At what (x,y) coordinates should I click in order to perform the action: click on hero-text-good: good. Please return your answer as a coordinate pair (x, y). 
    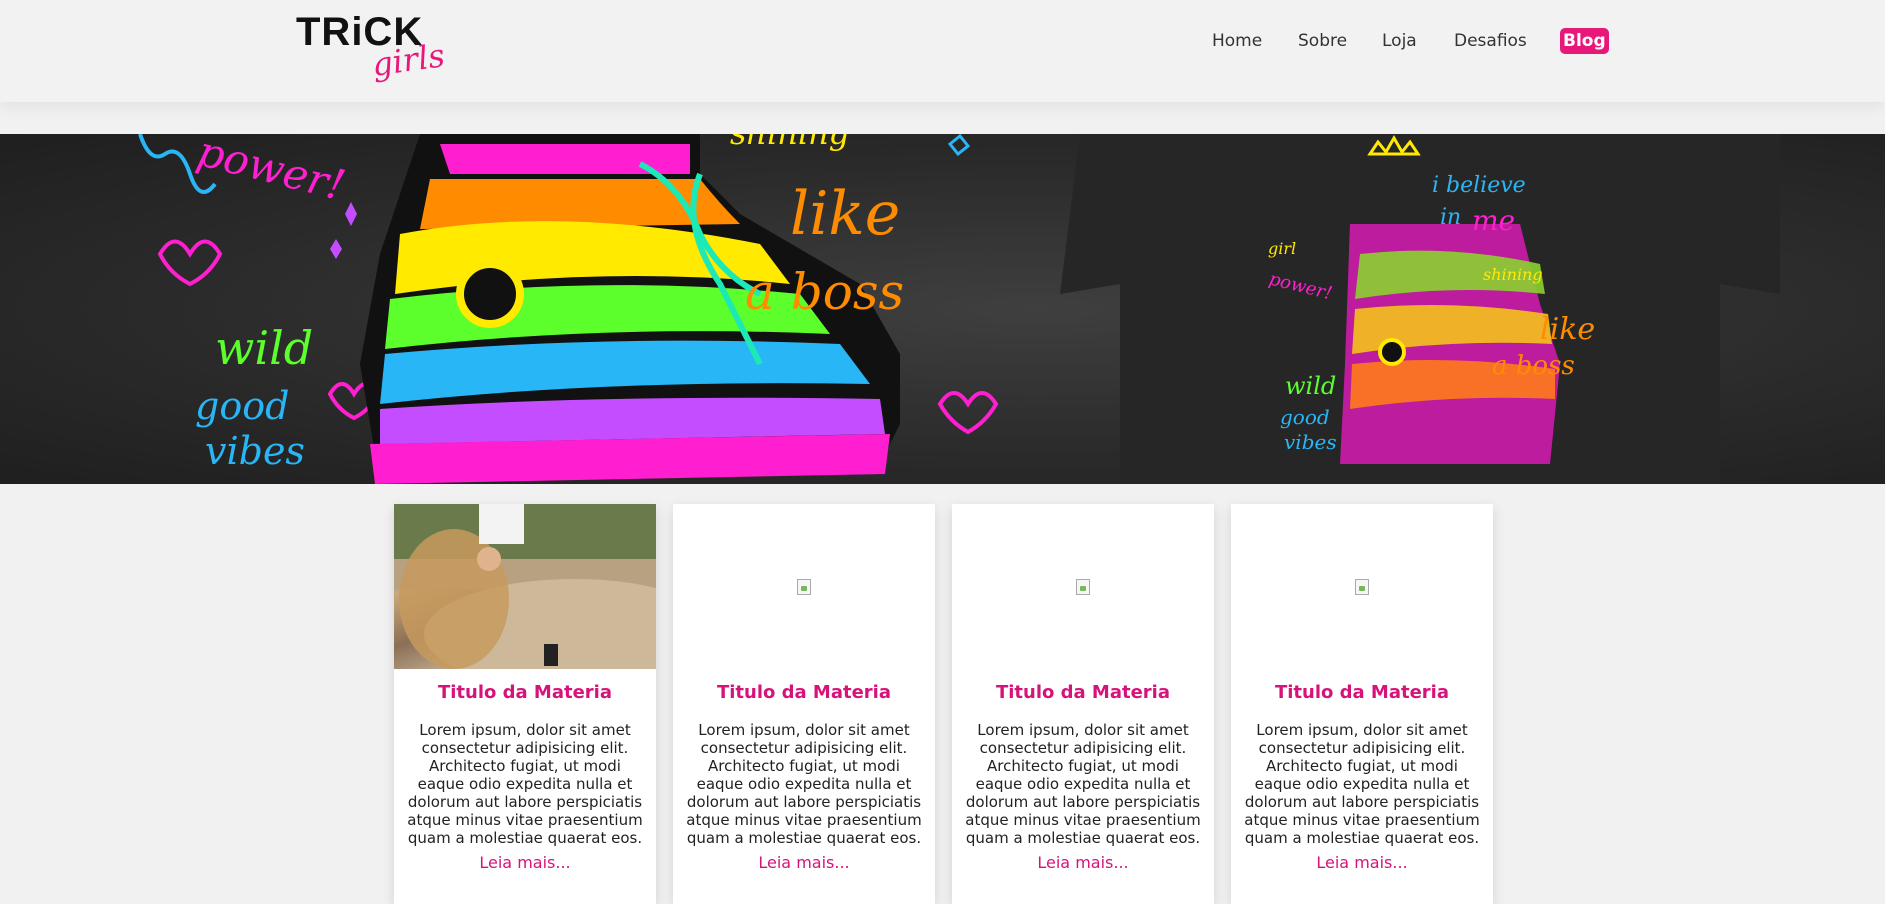
    Looking at the image, I should click on (242, 406).